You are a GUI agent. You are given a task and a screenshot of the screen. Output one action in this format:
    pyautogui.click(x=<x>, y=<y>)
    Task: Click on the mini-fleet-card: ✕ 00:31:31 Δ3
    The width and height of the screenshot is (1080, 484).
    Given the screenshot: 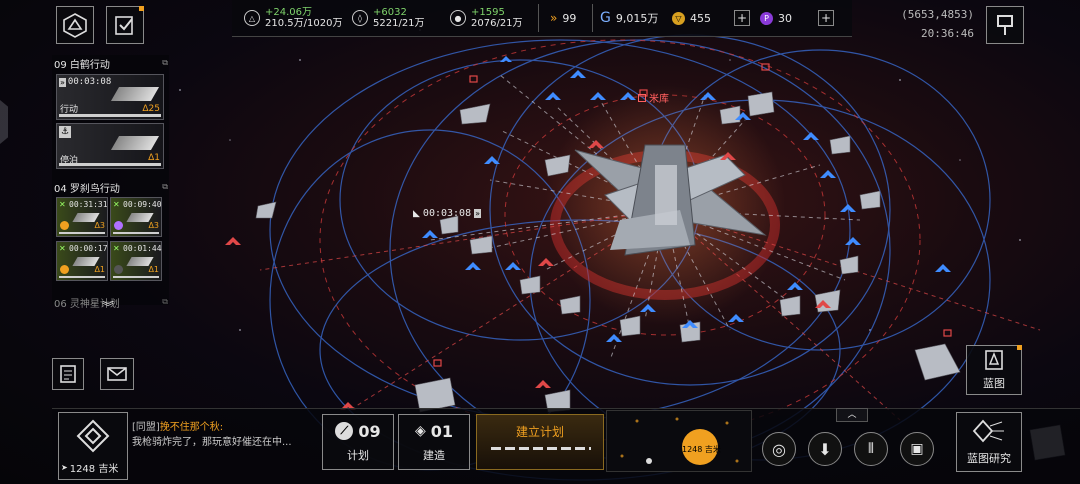 What is the action you would take?
    pyautogui.click(x=82, y=217)
    